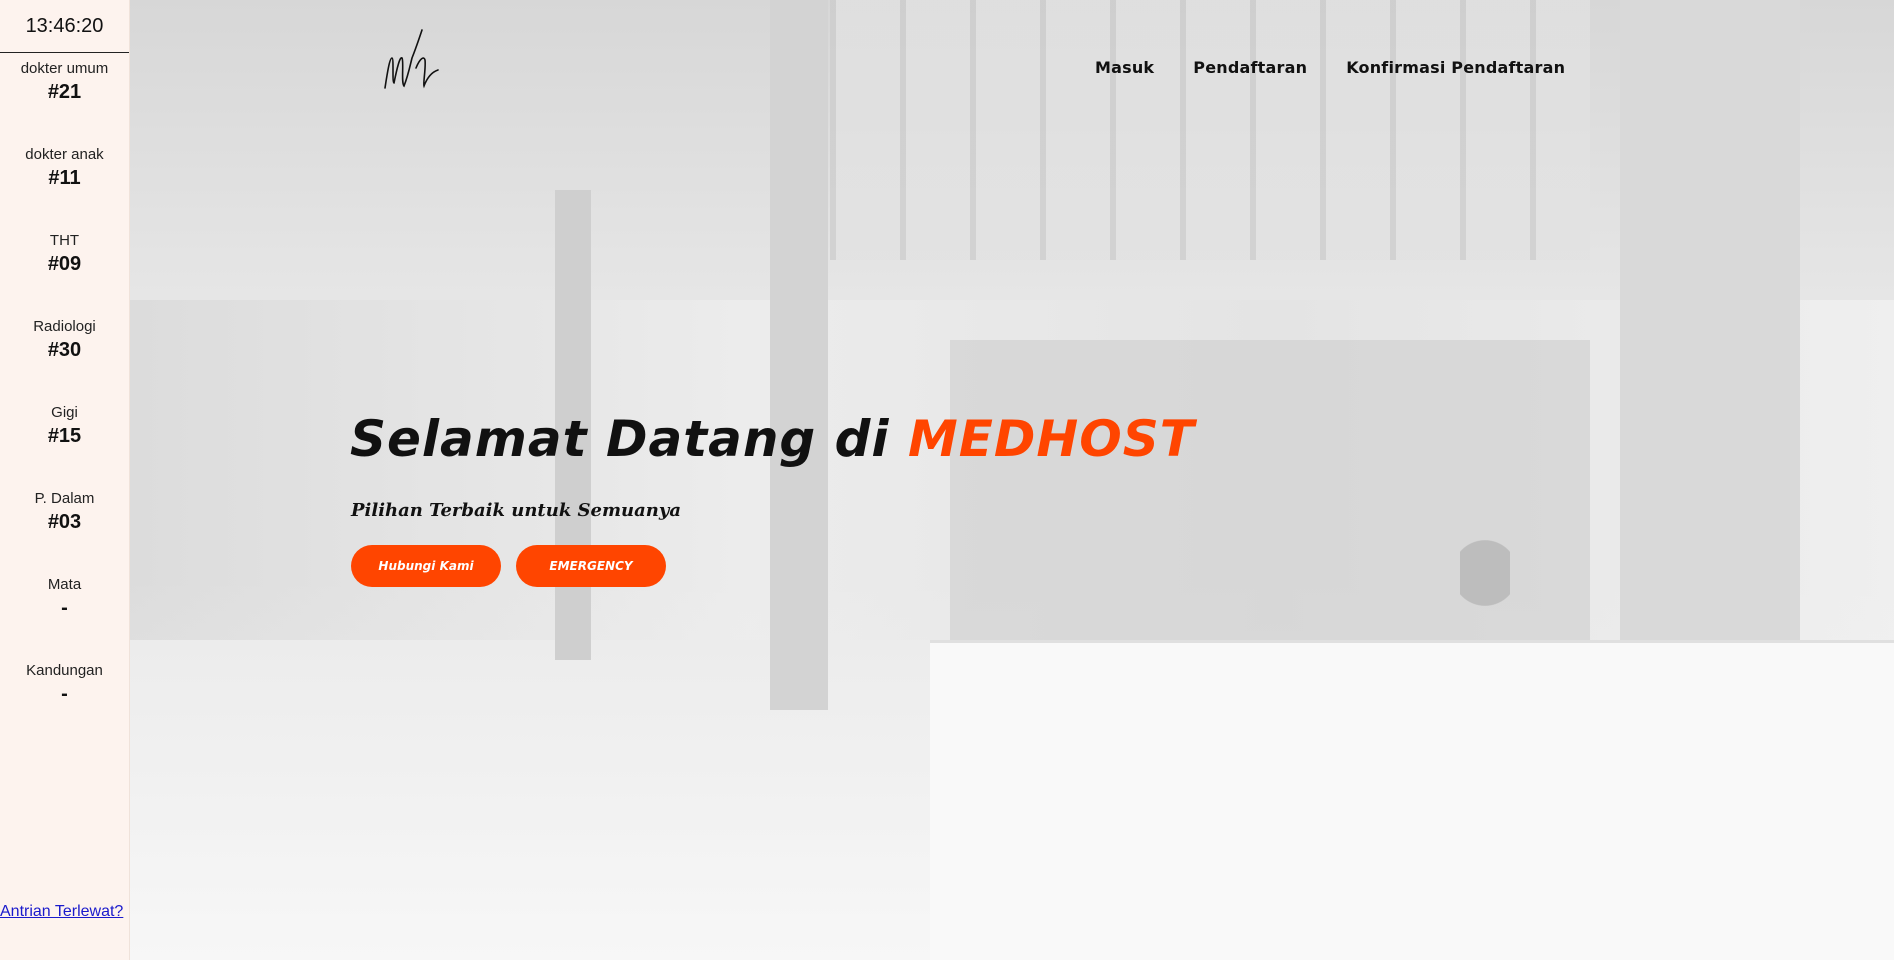  I want to click on nav-confirm-registration: Konfirmasi Pendaftaran, so click(1455, 67).